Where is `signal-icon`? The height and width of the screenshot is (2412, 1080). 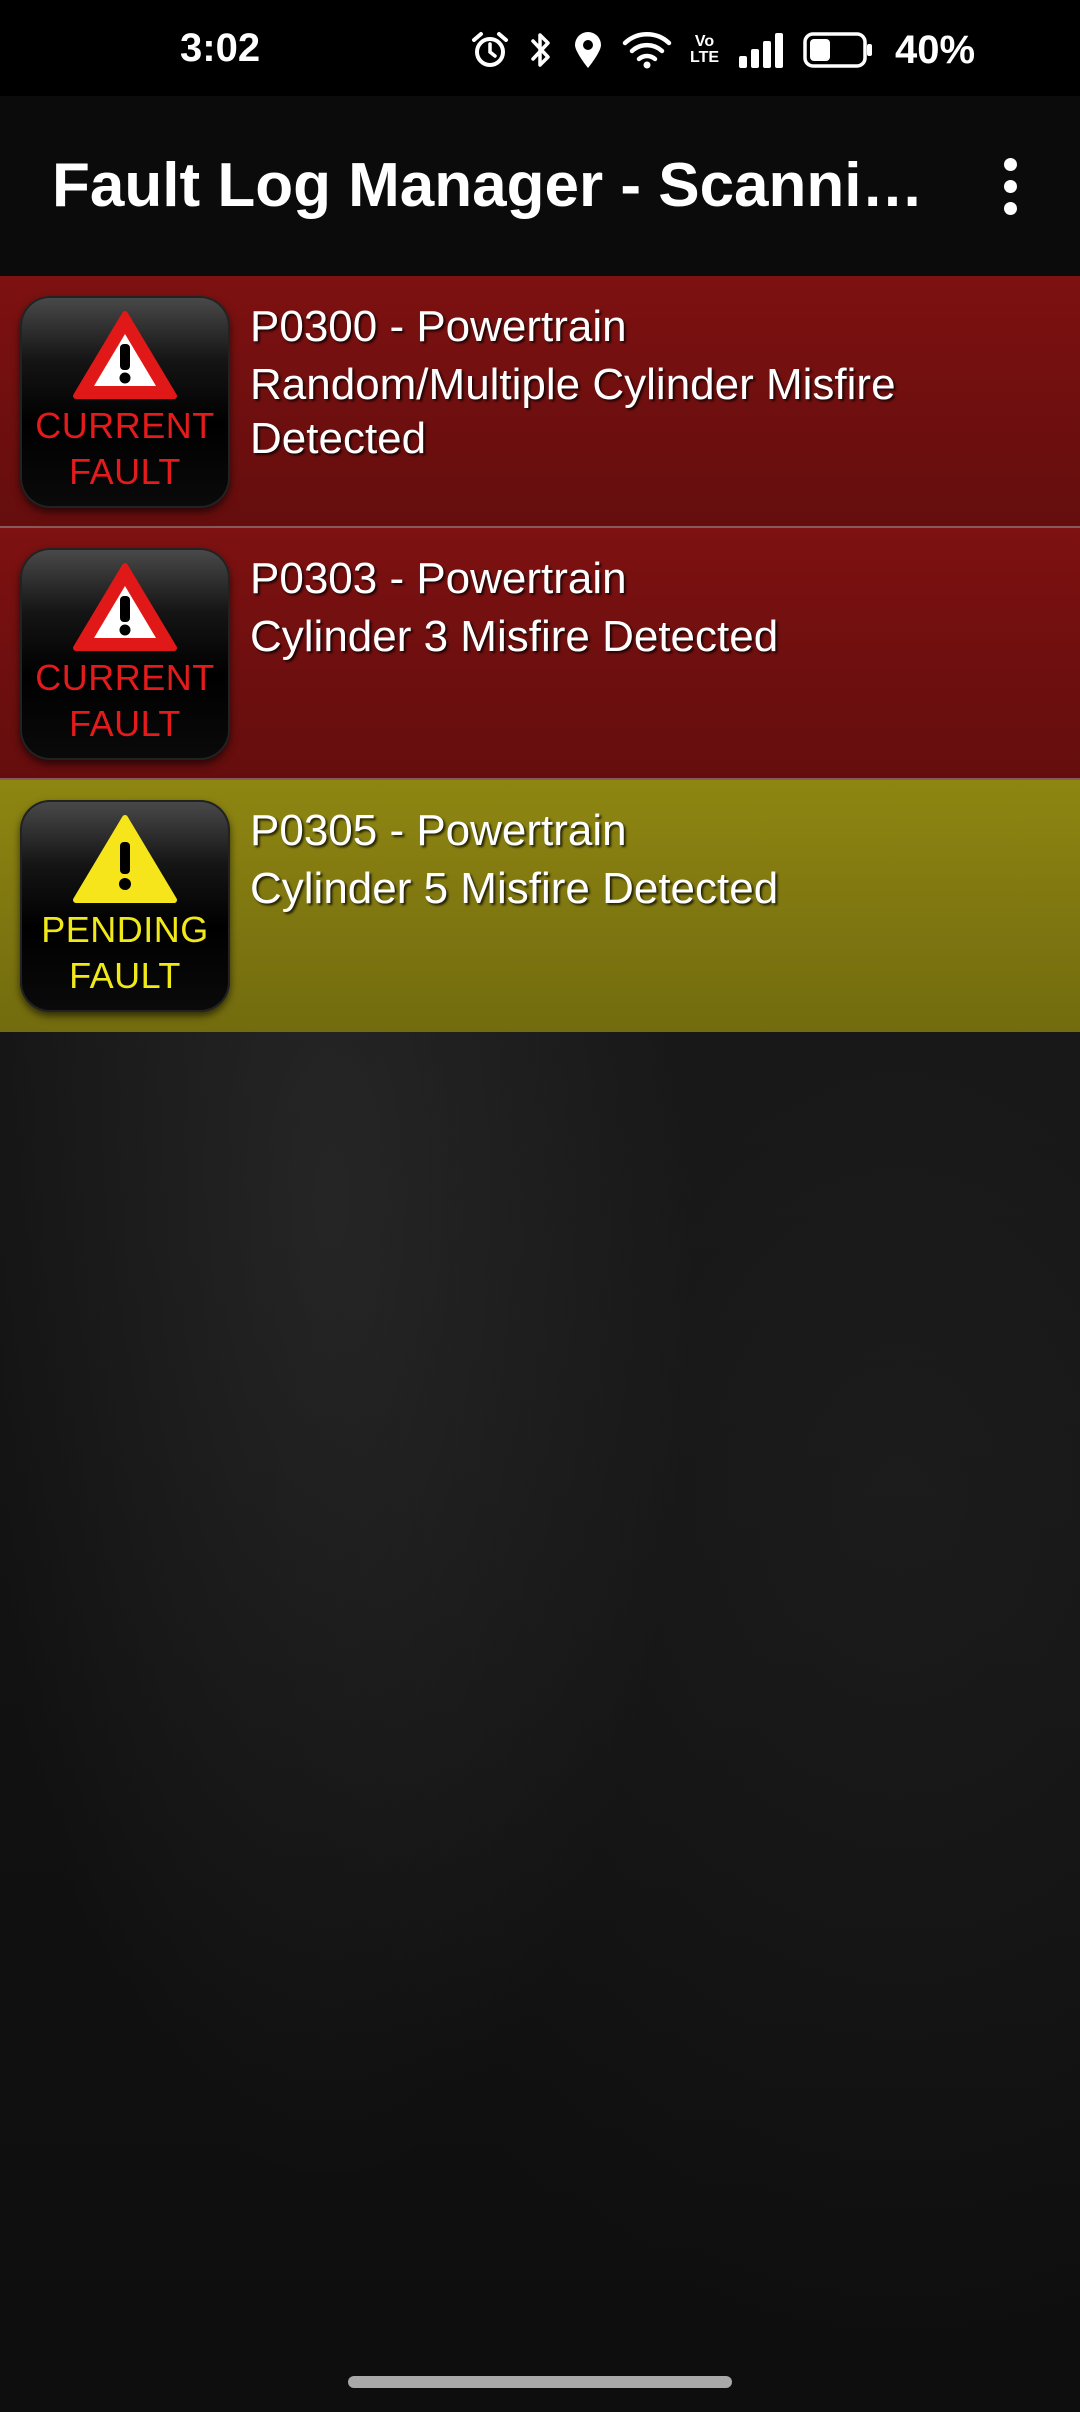
signal-icon is located at coordinates (761, 50).